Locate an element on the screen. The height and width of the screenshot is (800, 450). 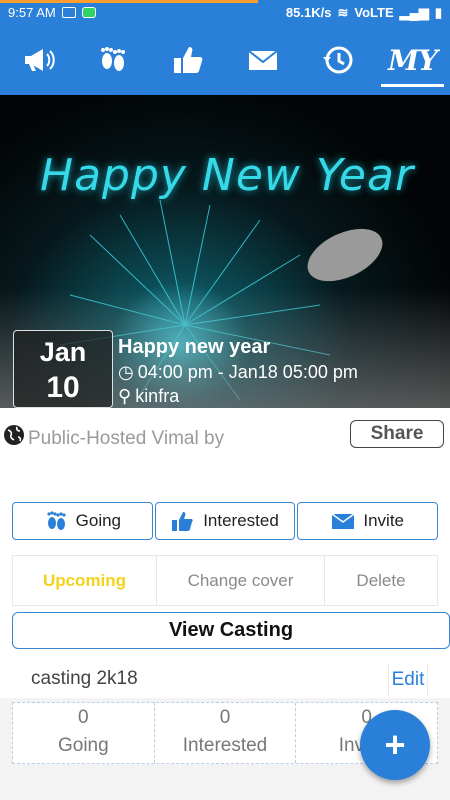
tab-my-label: MY is located at coordinates (413, 60).